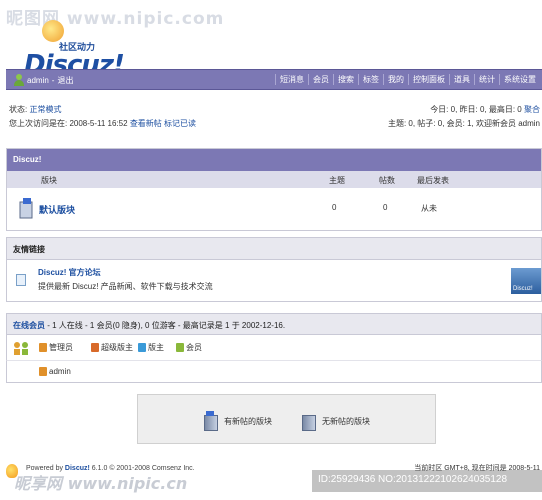 The width and height of the screenshot is (542, 500). Describe the element at coordinates (61, 347) in the screenshot. I see `legend-label: 管理员` at that location.